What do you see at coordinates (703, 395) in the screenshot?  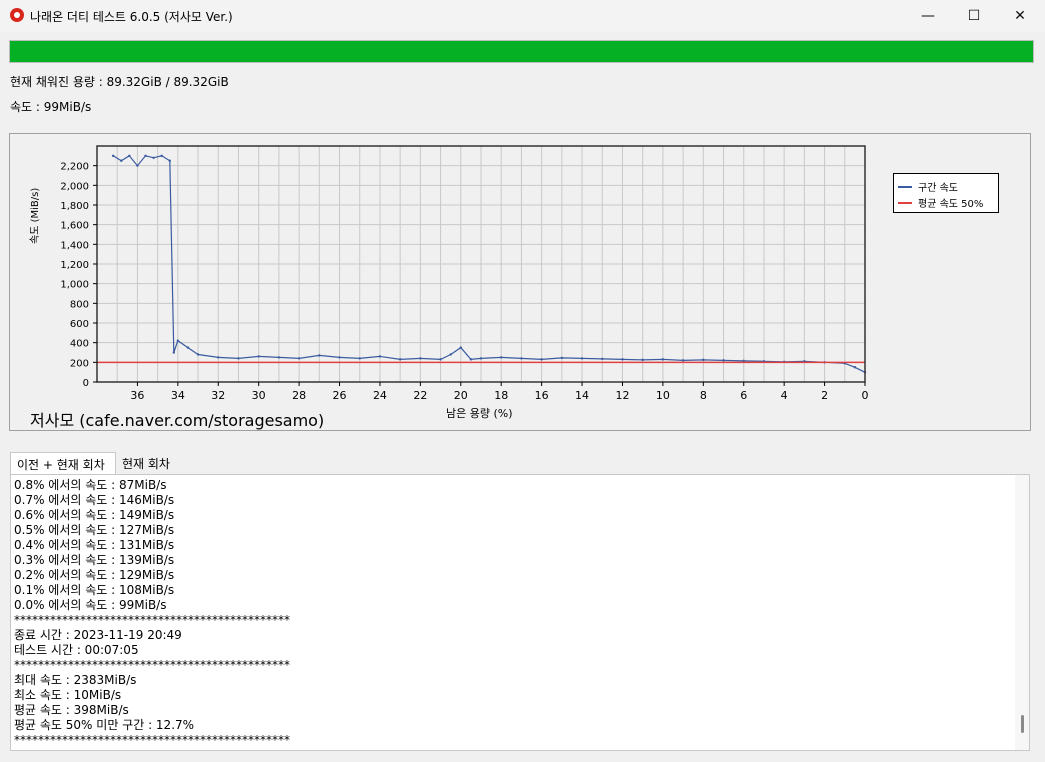 I see `x-tick-label: 8` at bounding box center [703, 395].